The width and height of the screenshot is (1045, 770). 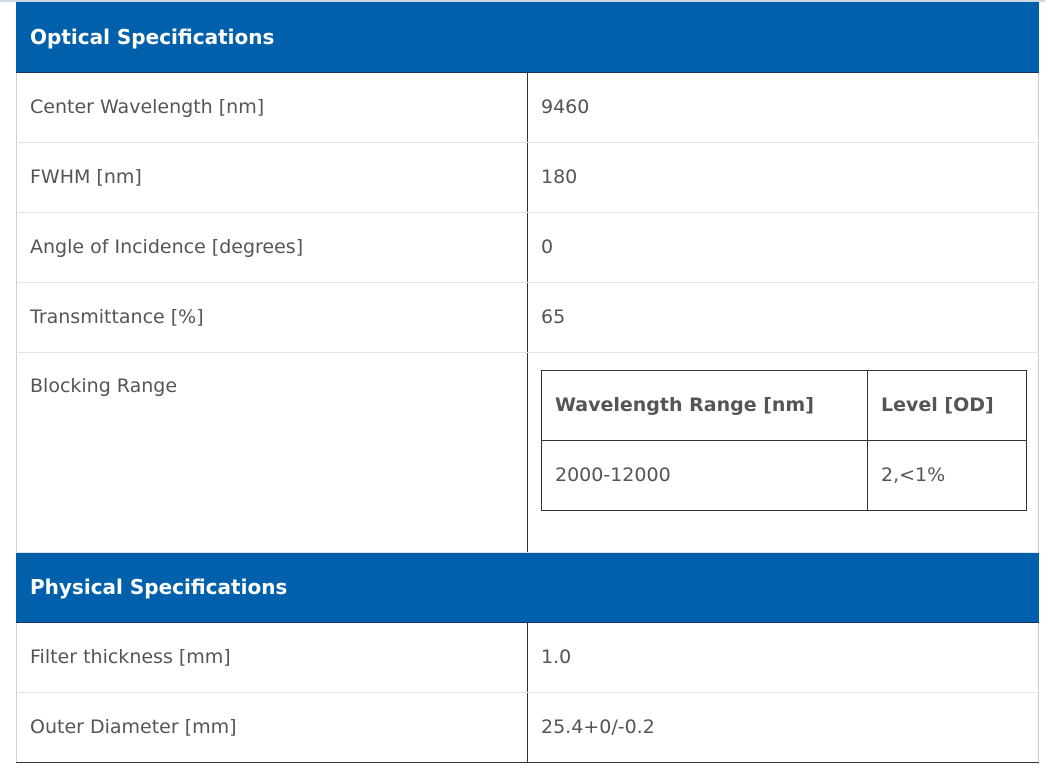 What do you see at coordinates (947, 475) in the screenshot?
I see `level-od-value: 2,<1%` at bounding box center [947, 475].